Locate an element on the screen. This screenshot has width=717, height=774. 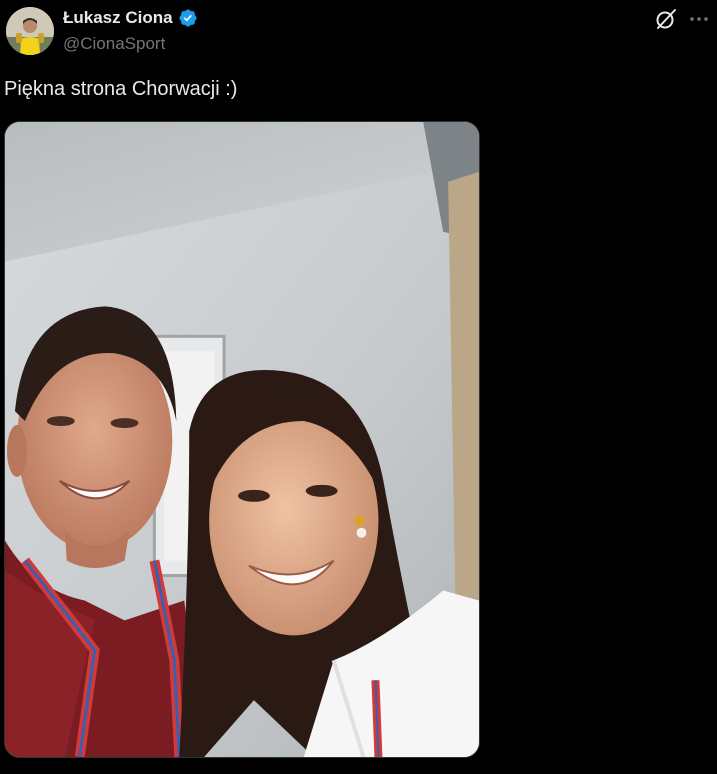
avatar-photo is located at coordinates (30, 31).